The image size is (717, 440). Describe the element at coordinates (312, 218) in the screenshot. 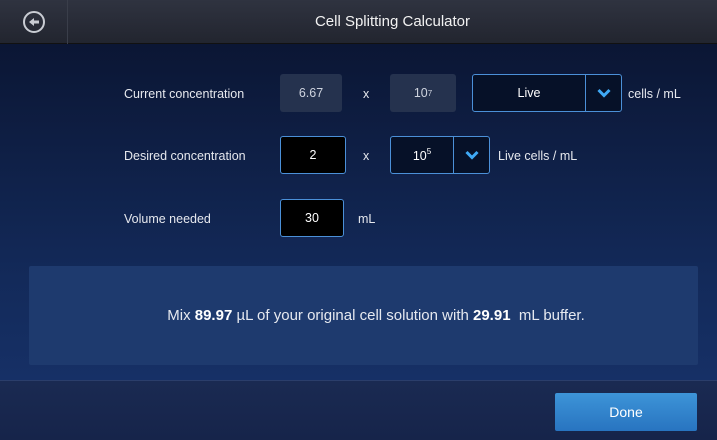

I see `volume-input: 30` at that location.